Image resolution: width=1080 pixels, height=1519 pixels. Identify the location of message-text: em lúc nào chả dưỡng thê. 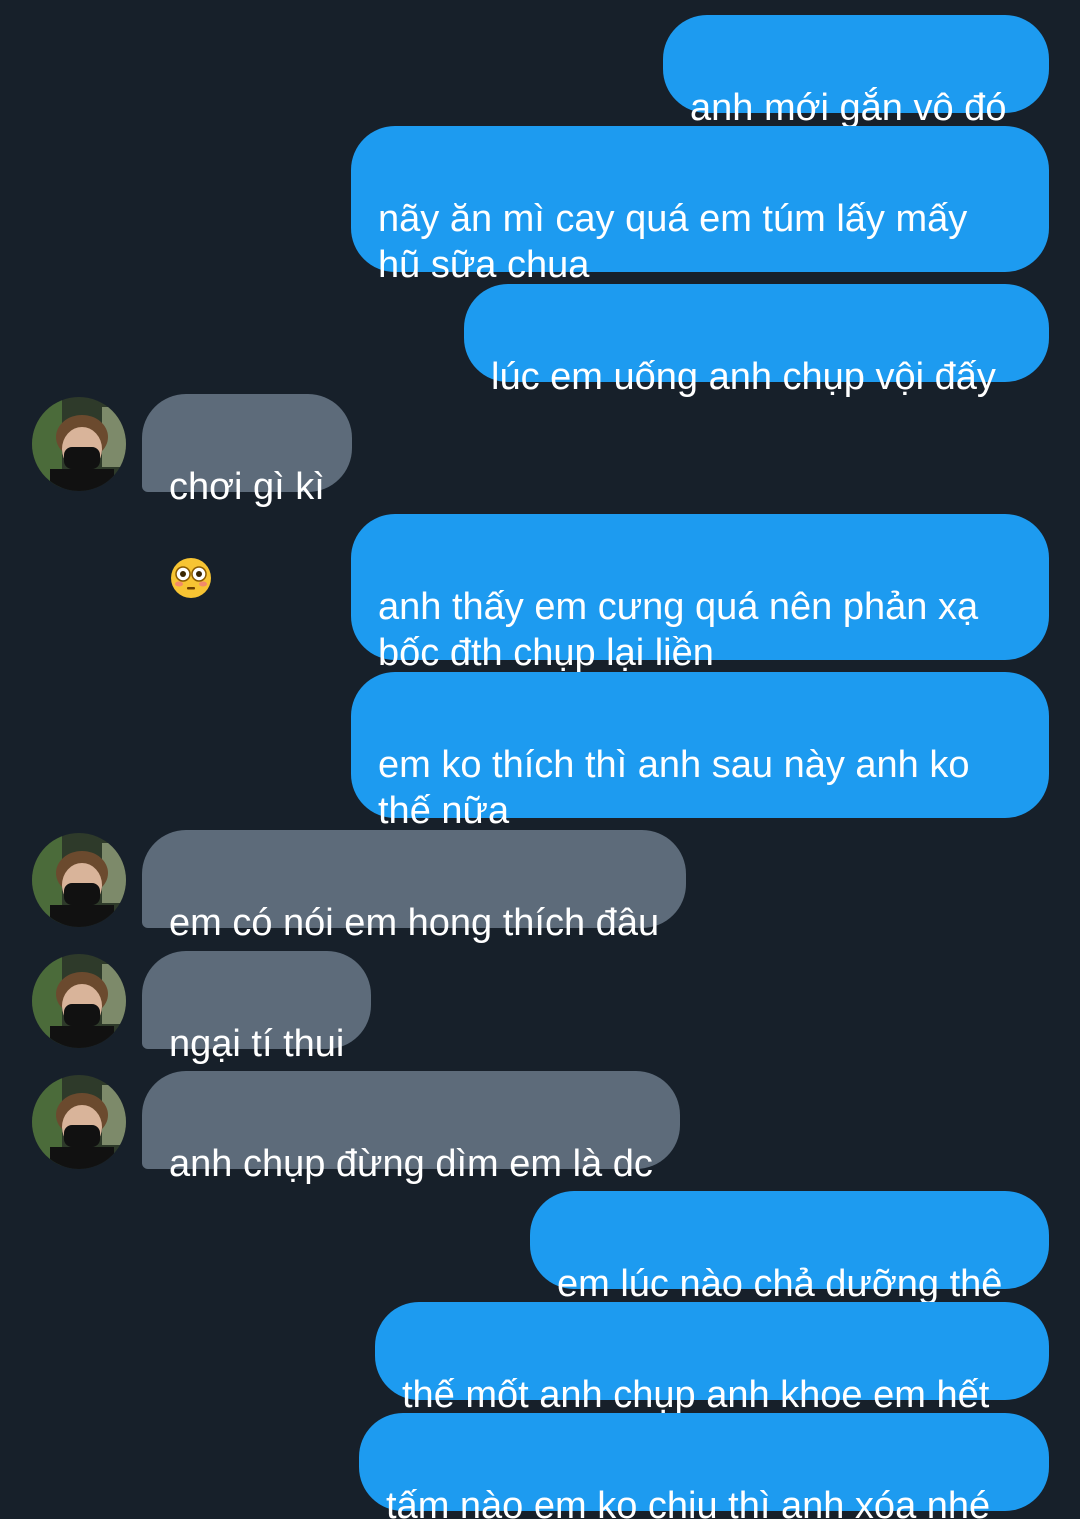
(780, 1284).